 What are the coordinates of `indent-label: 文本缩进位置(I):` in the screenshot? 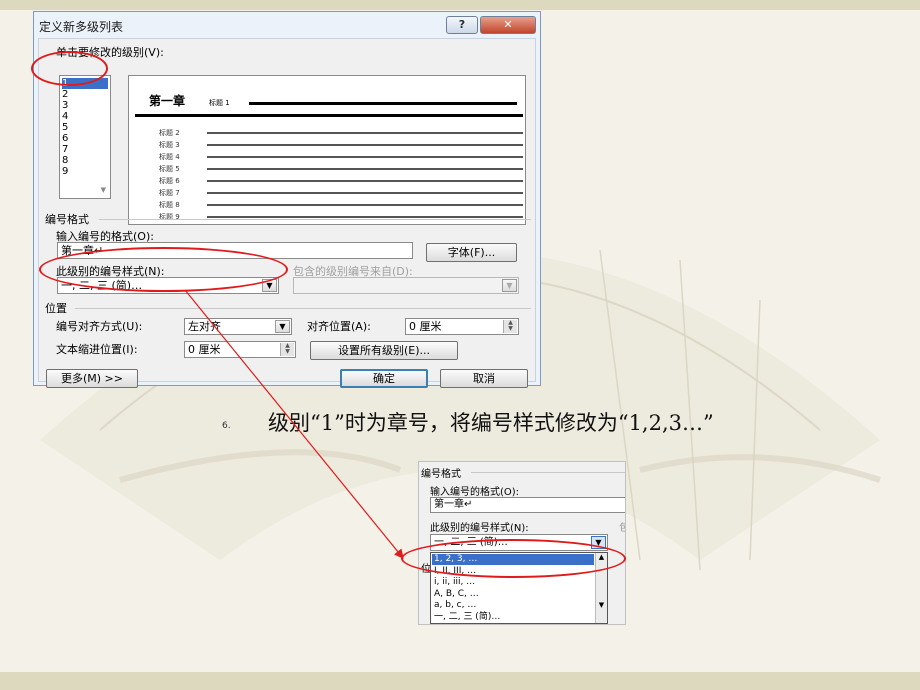 It's located at (97, 349).